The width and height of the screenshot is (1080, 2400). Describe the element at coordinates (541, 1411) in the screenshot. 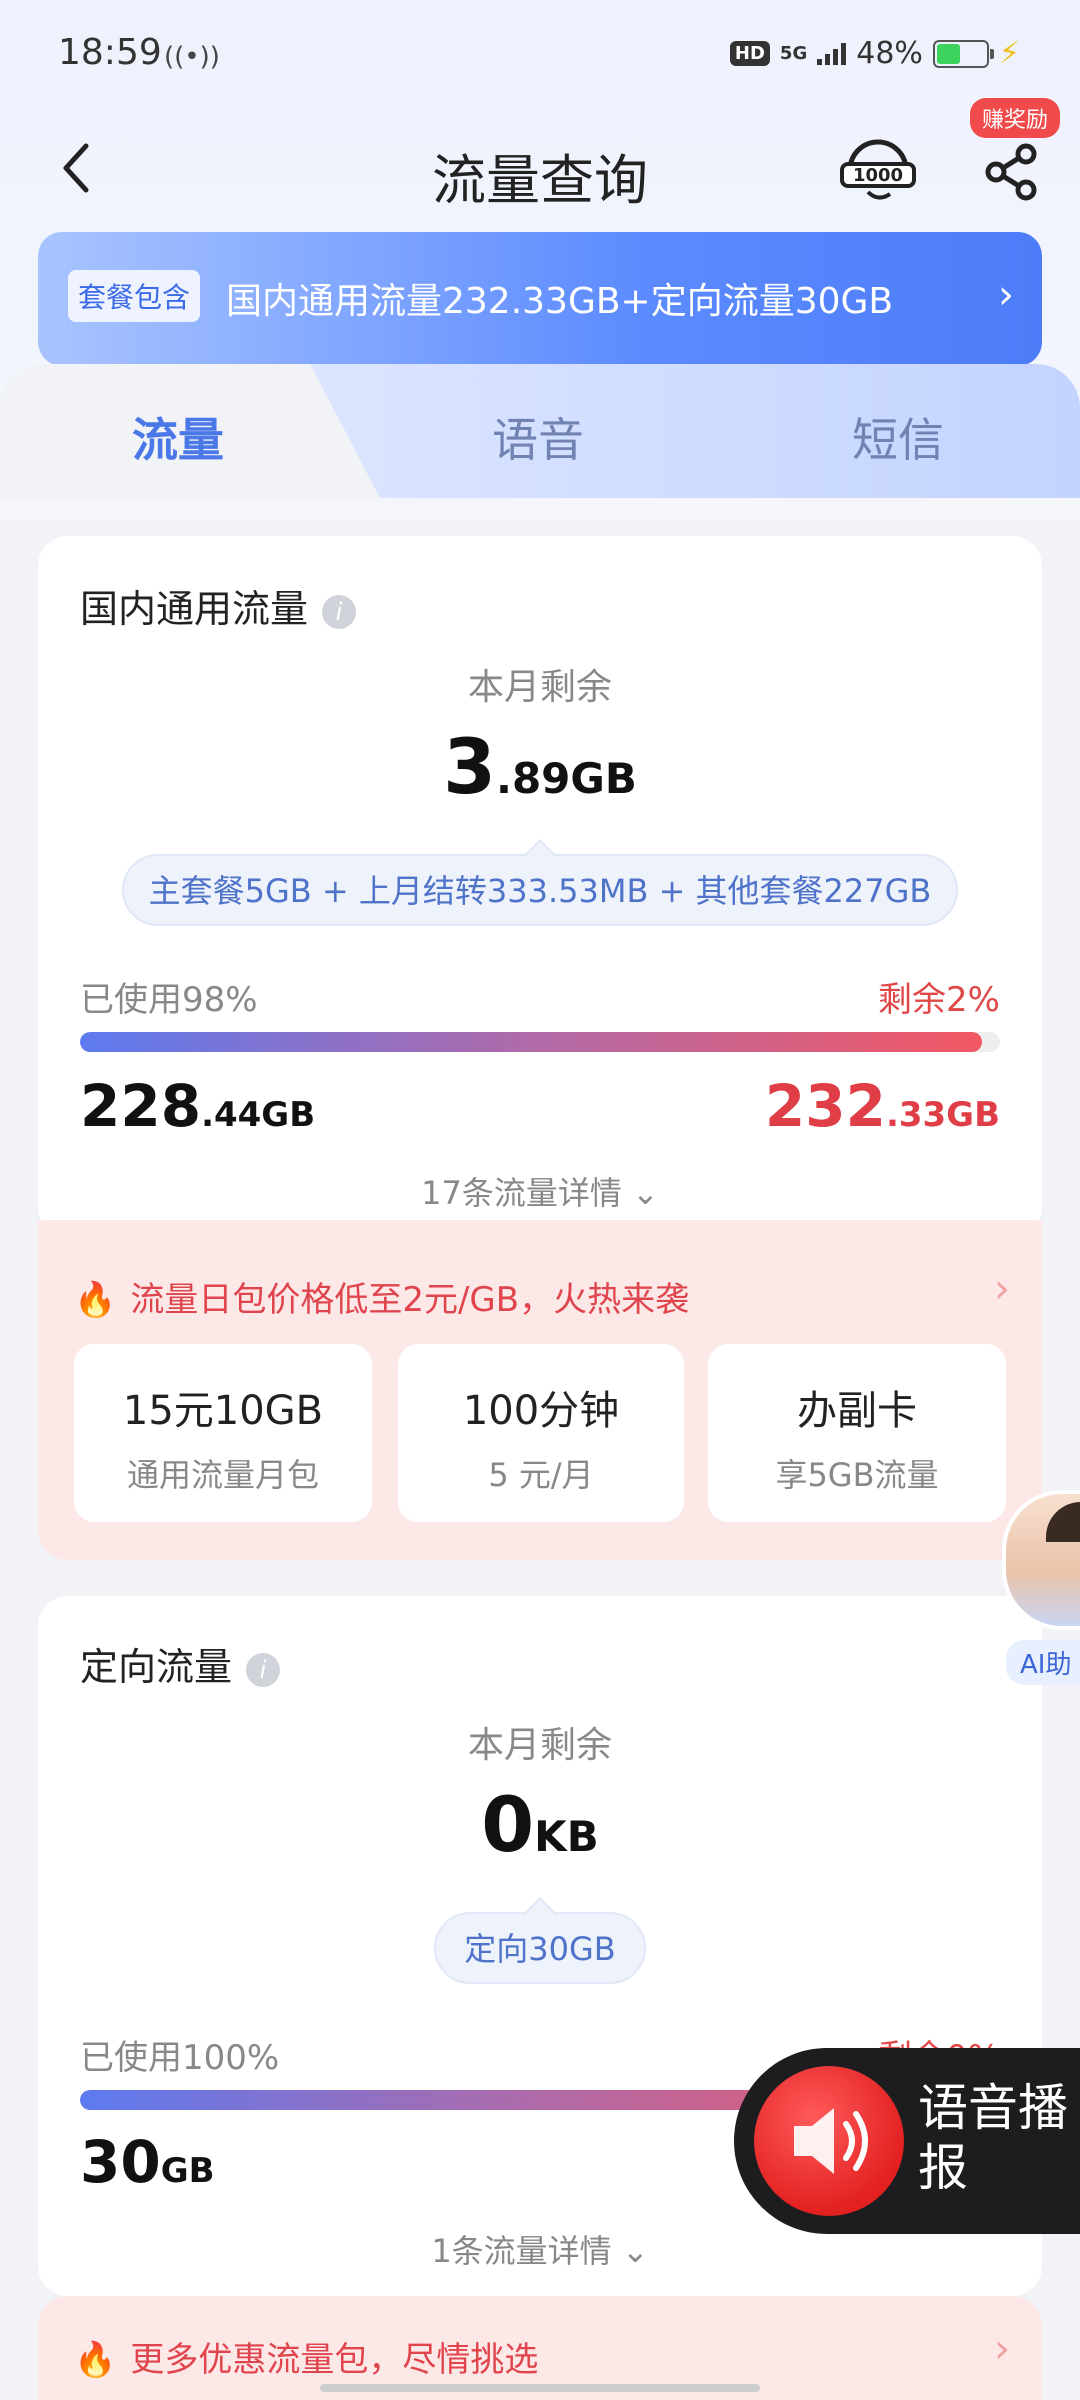

I see `offer-title: 100分钟` at that location.